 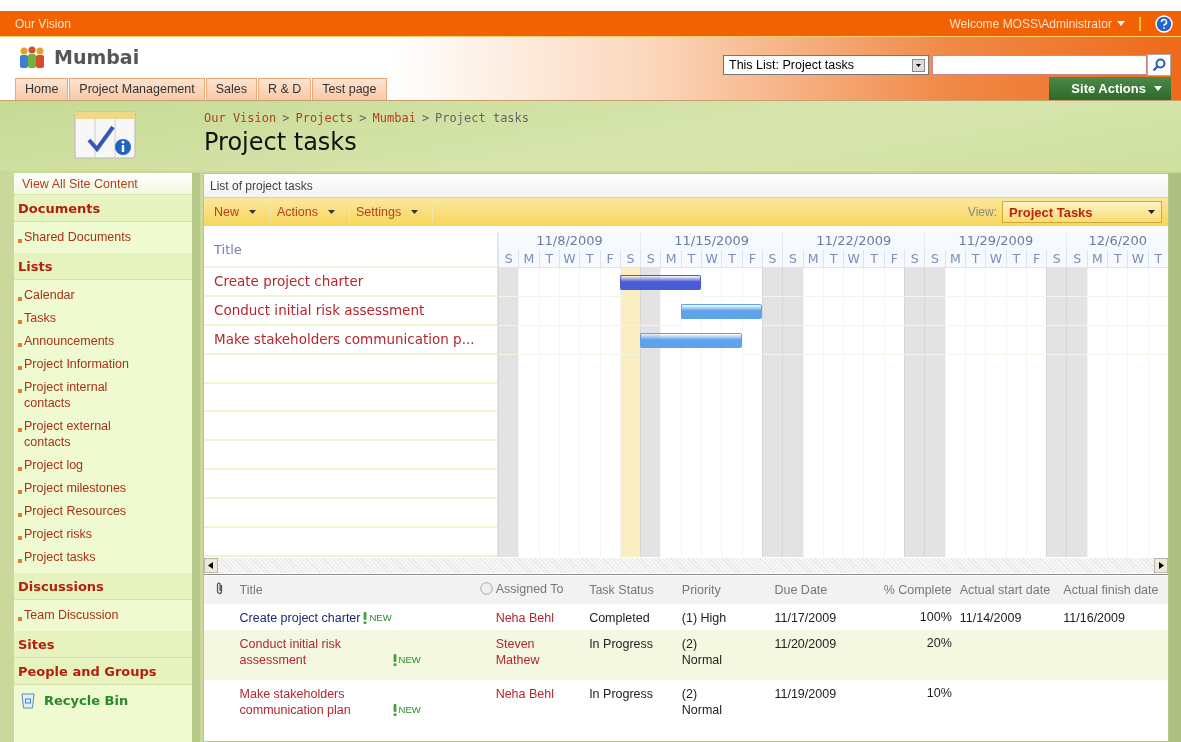 What do you see at coordinates (89, 511) in the screenshot?
I see `nav-link: Project Resources` at bounding box center [89, 511].